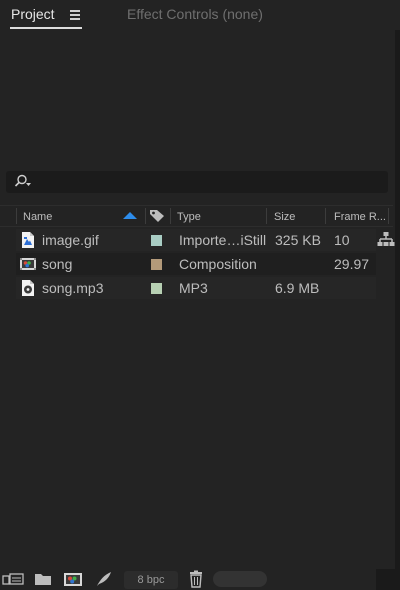 The image size is (400, 590). I want to click on tab-effect-controls: Effect Controls (none), so click(195, 14).